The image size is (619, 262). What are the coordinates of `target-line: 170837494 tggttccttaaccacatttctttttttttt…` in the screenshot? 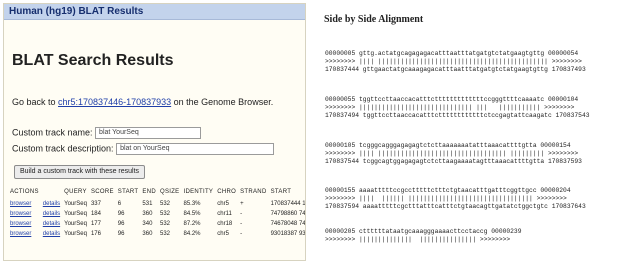 It's located at (457, 115).